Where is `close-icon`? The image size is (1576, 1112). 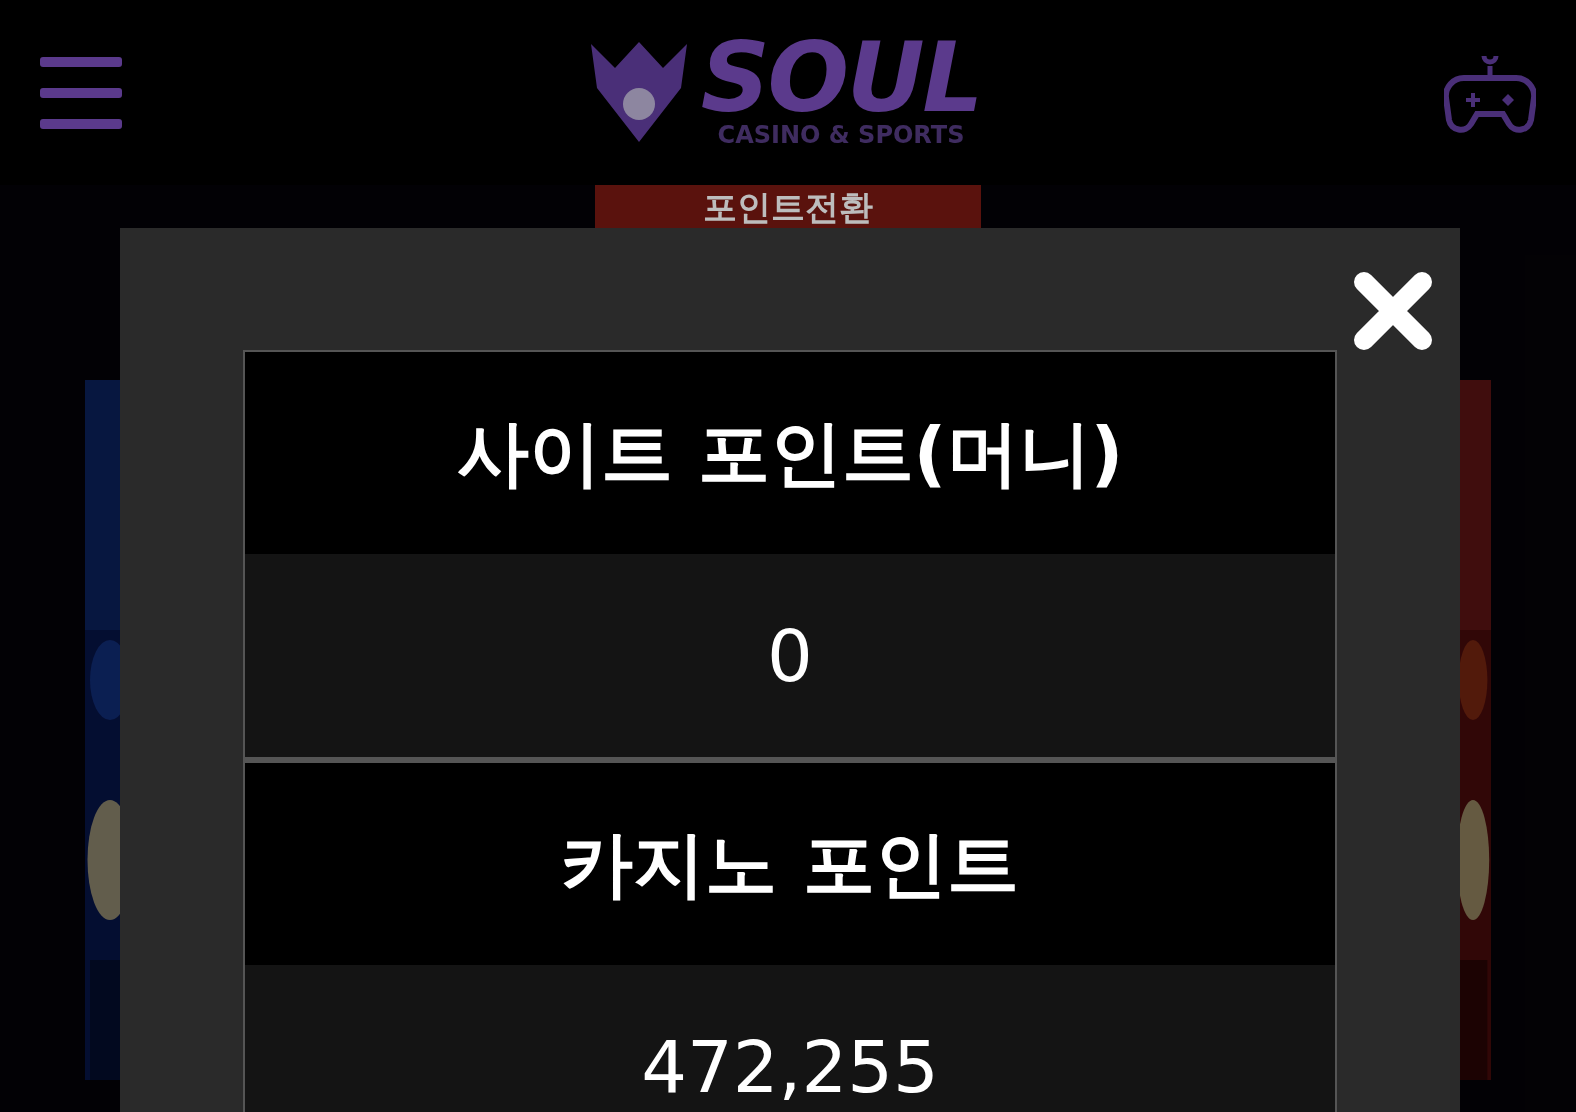 close-icon is located at coordinates (1393, 311).